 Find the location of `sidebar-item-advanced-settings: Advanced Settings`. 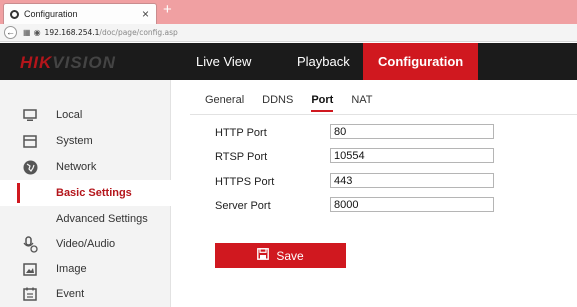

sidebar-item-advanced-settings: Advanced Settings is located at coordinates (85, 219).